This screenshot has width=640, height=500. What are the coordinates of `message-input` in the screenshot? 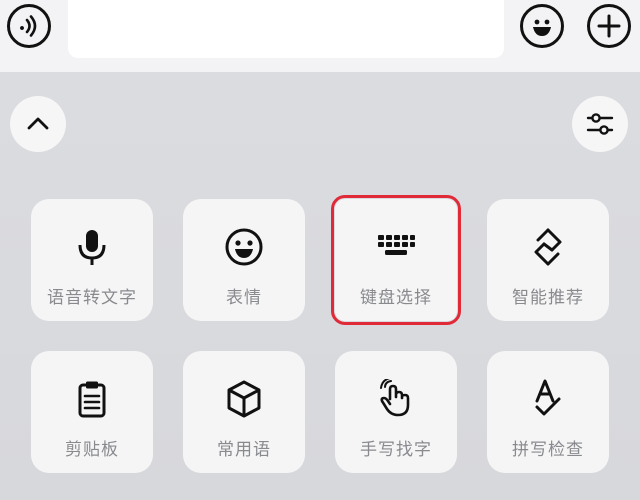 It's located at (286, 29).